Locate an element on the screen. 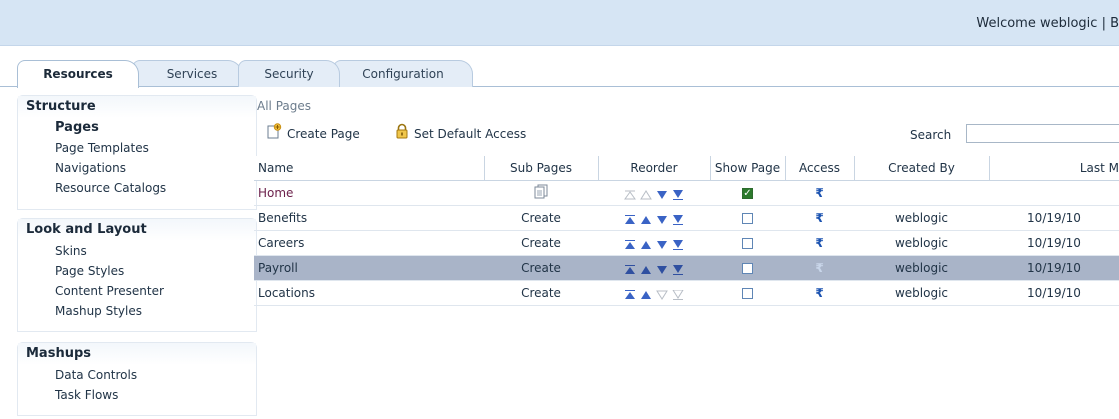 The height and width of the screenshot is (419, 1119). col-header-show-page: Show Page is located at coordinates (748, 168).